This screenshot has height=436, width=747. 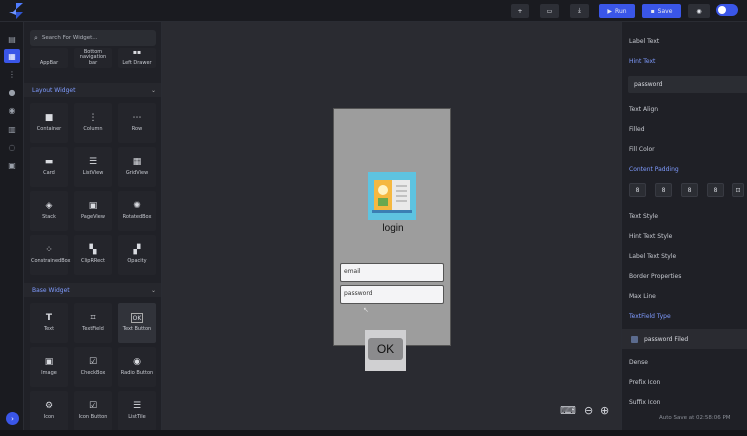 I want to click on user-icon: ●, so click(x=12, y=92).